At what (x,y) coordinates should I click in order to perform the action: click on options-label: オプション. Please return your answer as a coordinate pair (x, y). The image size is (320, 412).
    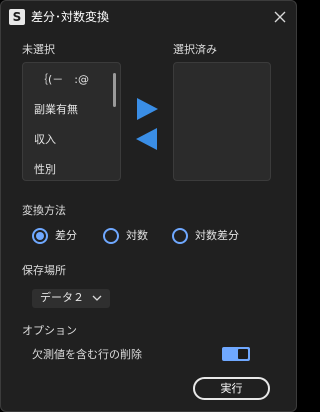
    Looking at the image, I should click on (49, 330).